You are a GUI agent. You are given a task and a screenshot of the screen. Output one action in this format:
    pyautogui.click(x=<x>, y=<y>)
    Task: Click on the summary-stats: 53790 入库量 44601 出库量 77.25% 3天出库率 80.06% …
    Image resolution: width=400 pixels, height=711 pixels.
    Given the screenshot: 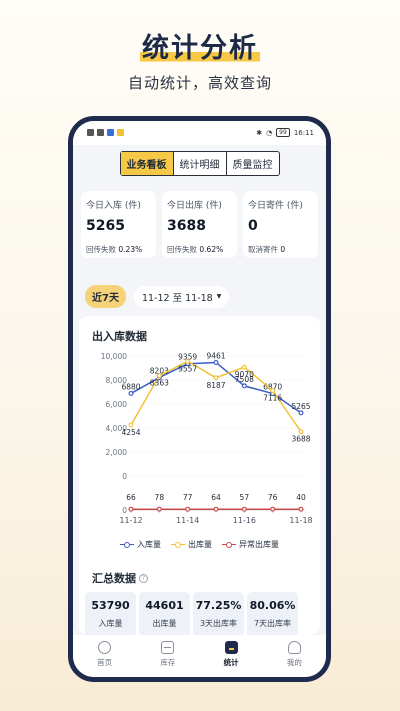 What is the action you would take?
    pyautogui.click(x=191, y=614)
    